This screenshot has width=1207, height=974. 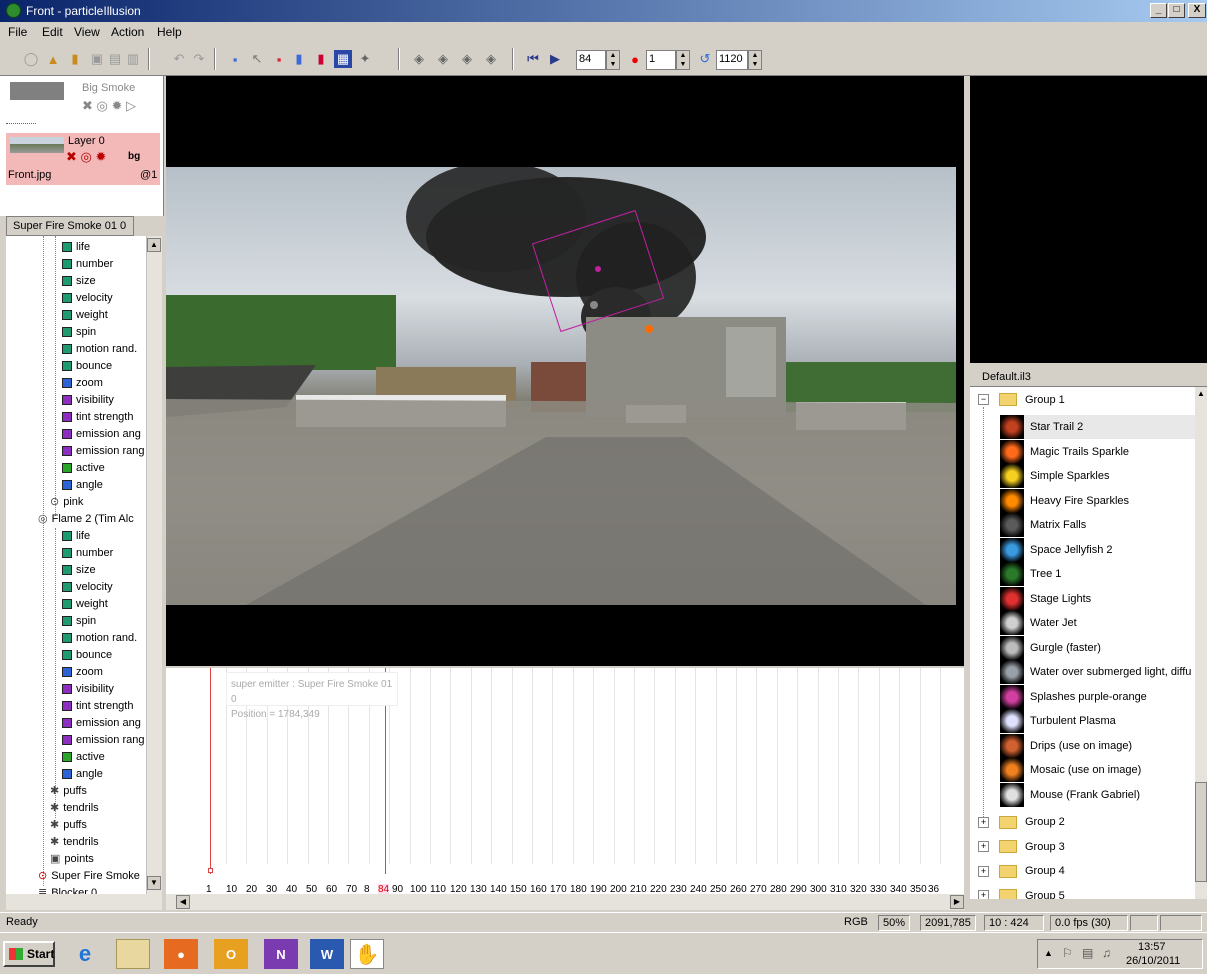 I want to click on tree-item: ⊙ Super Fire Smokе, so click(x=89, y=875).